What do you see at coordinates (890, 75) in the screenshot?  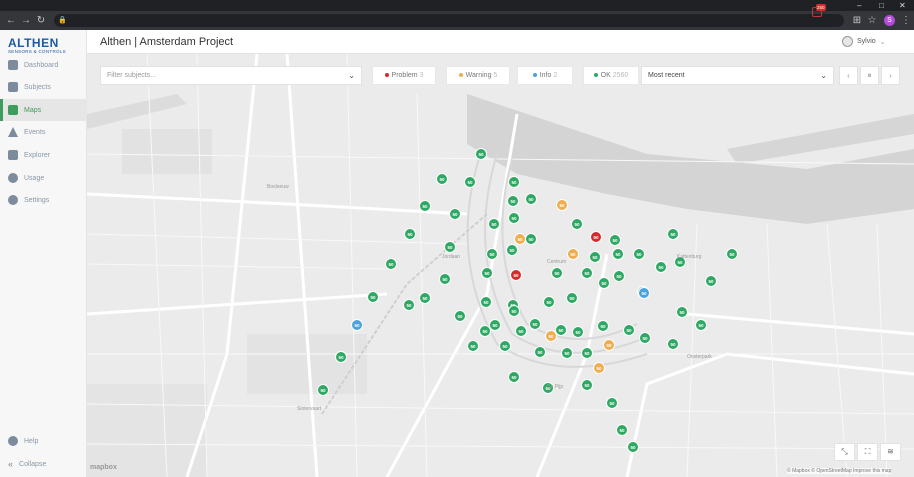 I see `next-button: ›` at bounding box center [890, 75].